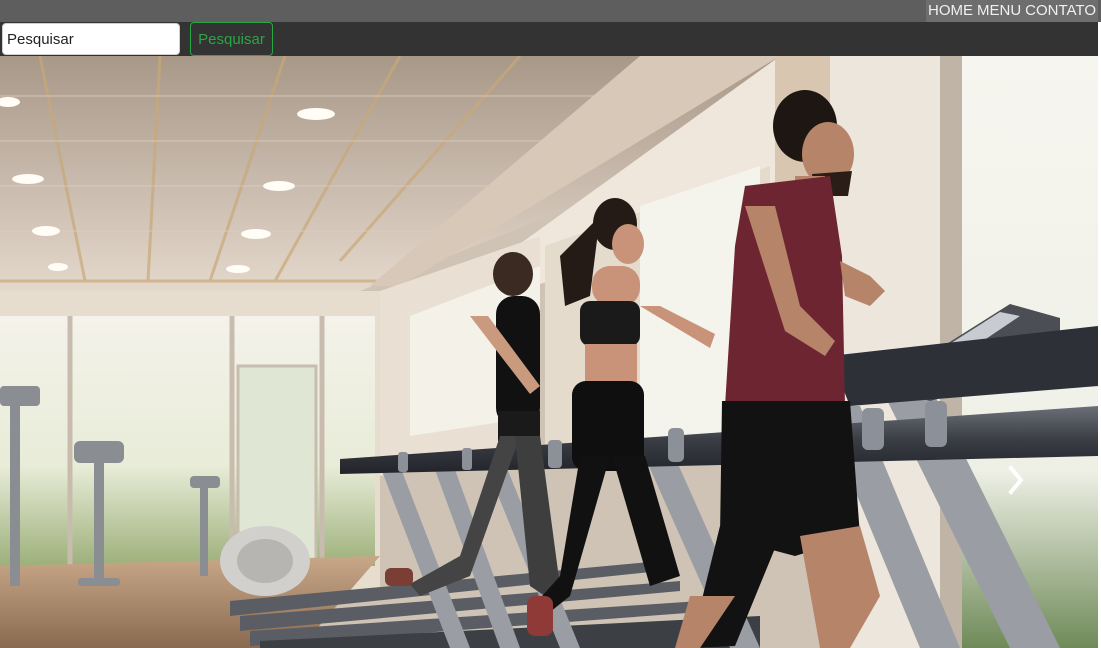  I want to click on nav-home-link: HOME, so click(950, 10).